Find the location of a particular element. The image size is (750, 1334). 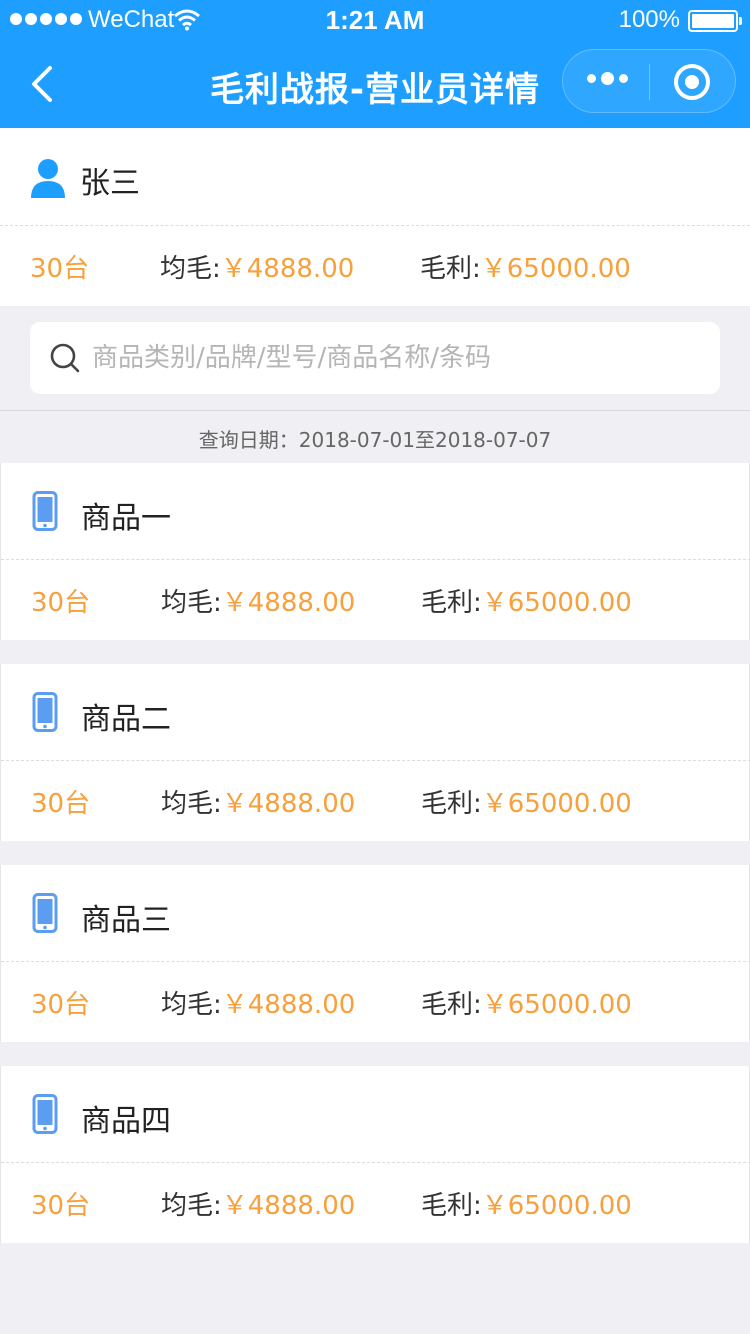

product-card: 商品三 30台 均毛:￥4888.00 毛利:￥65000.00 is located at coordinates (375, 953).